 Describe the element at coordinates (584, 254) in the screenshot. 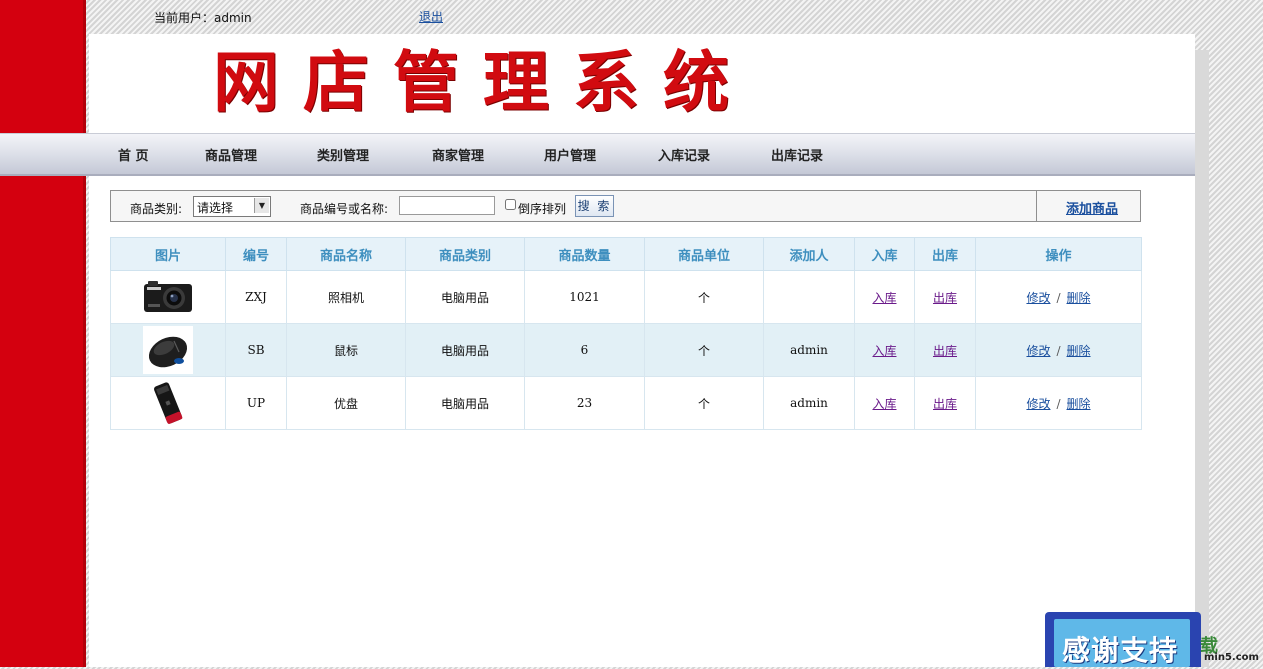

I see `col-header-quantity: 商品数量` at that location.